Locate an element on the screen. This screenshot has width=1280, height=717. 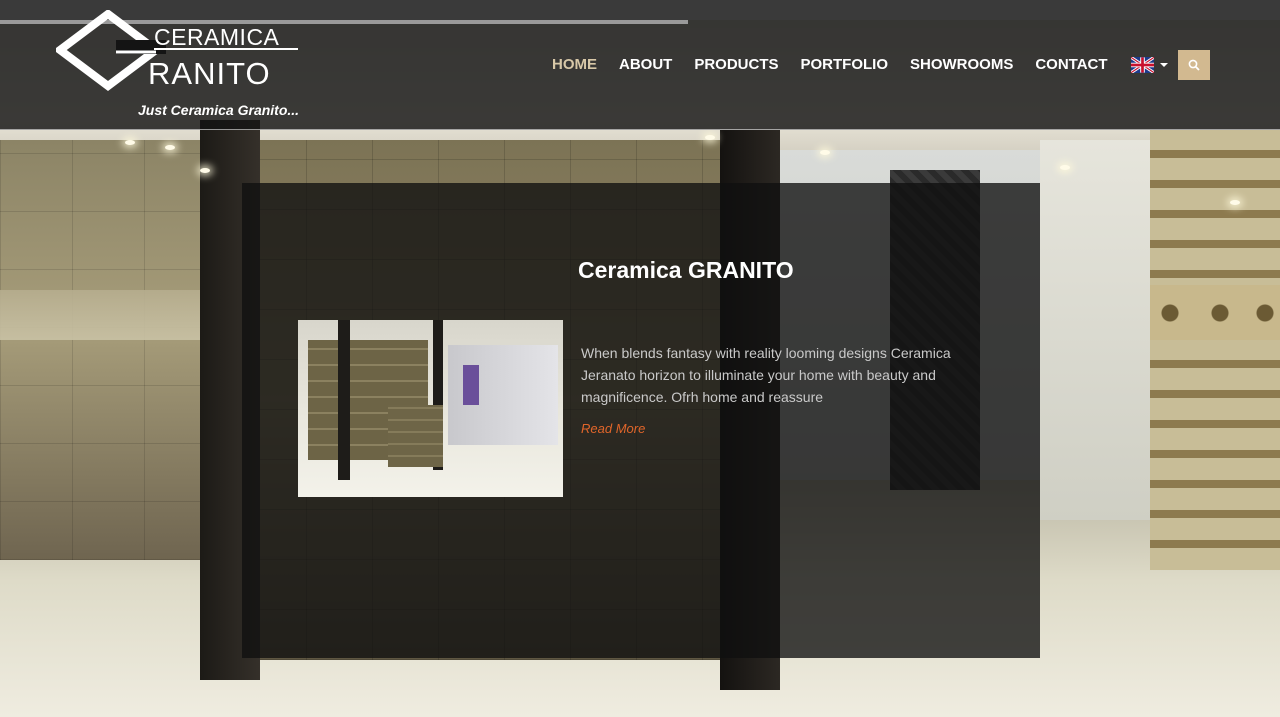
search-button is located at coordinates (1194, 65).